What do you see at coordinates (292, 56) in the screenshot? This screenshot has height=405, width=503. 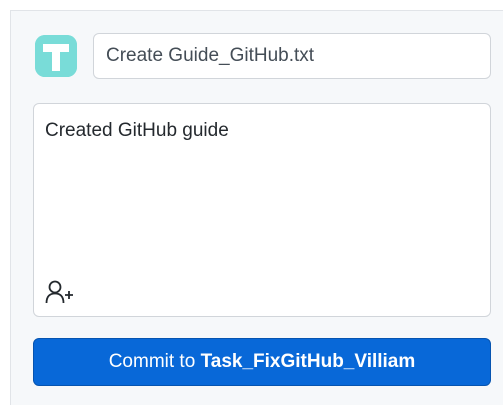 I see `commit-summary-input` at bounding box center [292, 56].